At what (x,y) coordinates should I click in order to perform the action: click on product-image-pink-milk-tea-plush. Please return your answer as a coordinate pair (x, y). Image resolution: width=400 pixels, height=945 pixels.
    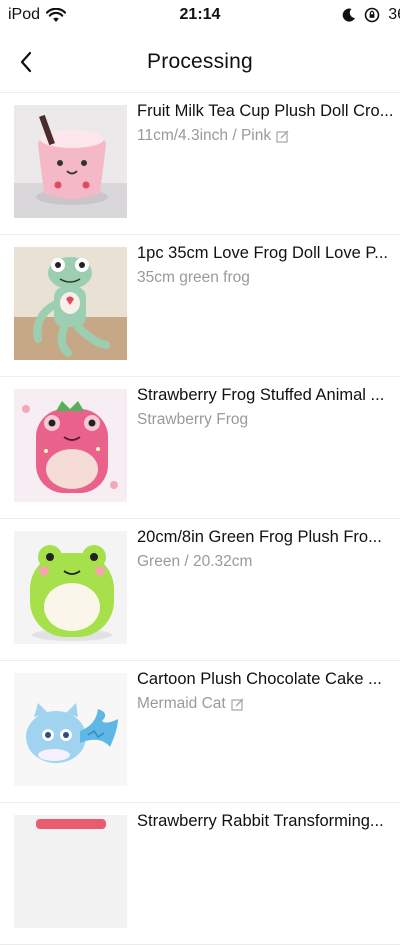
    Looking at the image, I should click on (70, 161).